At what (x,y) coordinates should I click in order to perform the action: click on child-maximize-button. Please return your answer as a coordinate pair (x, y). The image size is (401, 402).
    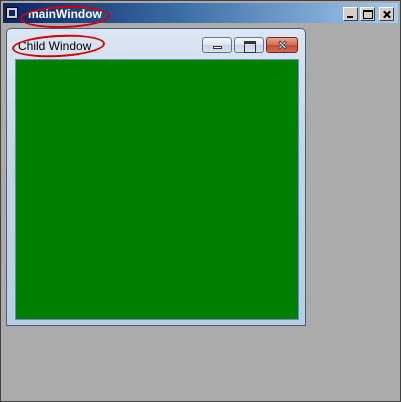
    Looking at the image, I should click on (249, 45).